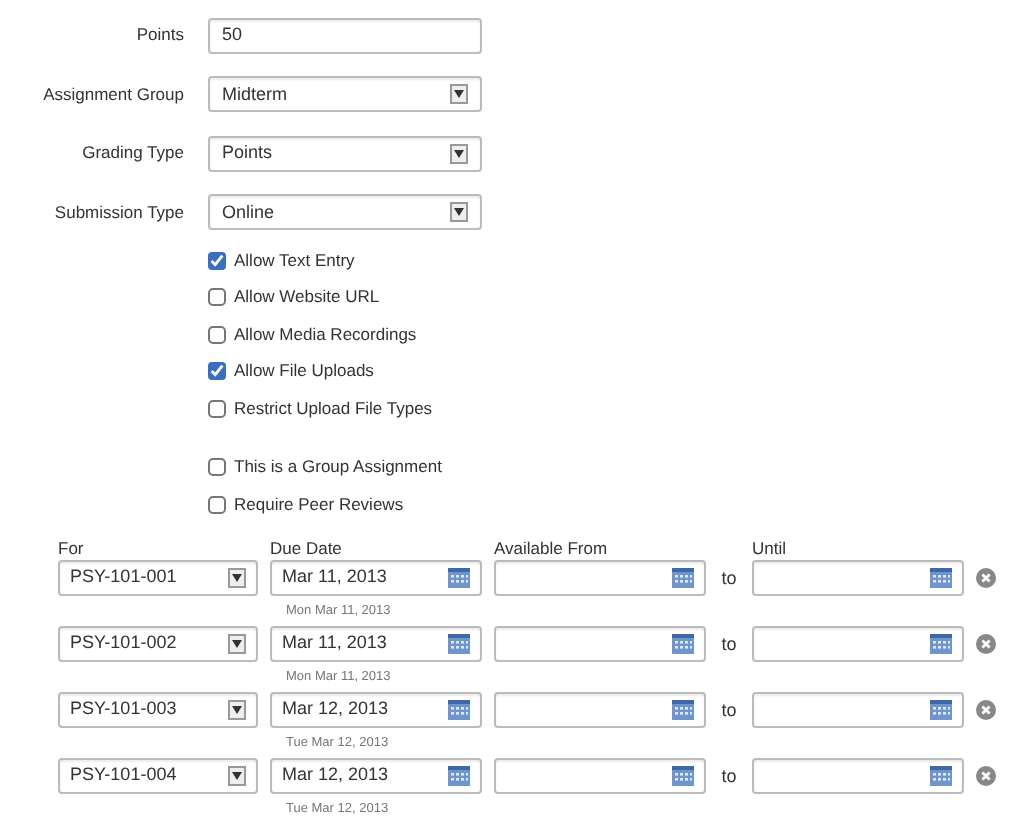  I want to click on column-header: Available From, so click(551, 547).